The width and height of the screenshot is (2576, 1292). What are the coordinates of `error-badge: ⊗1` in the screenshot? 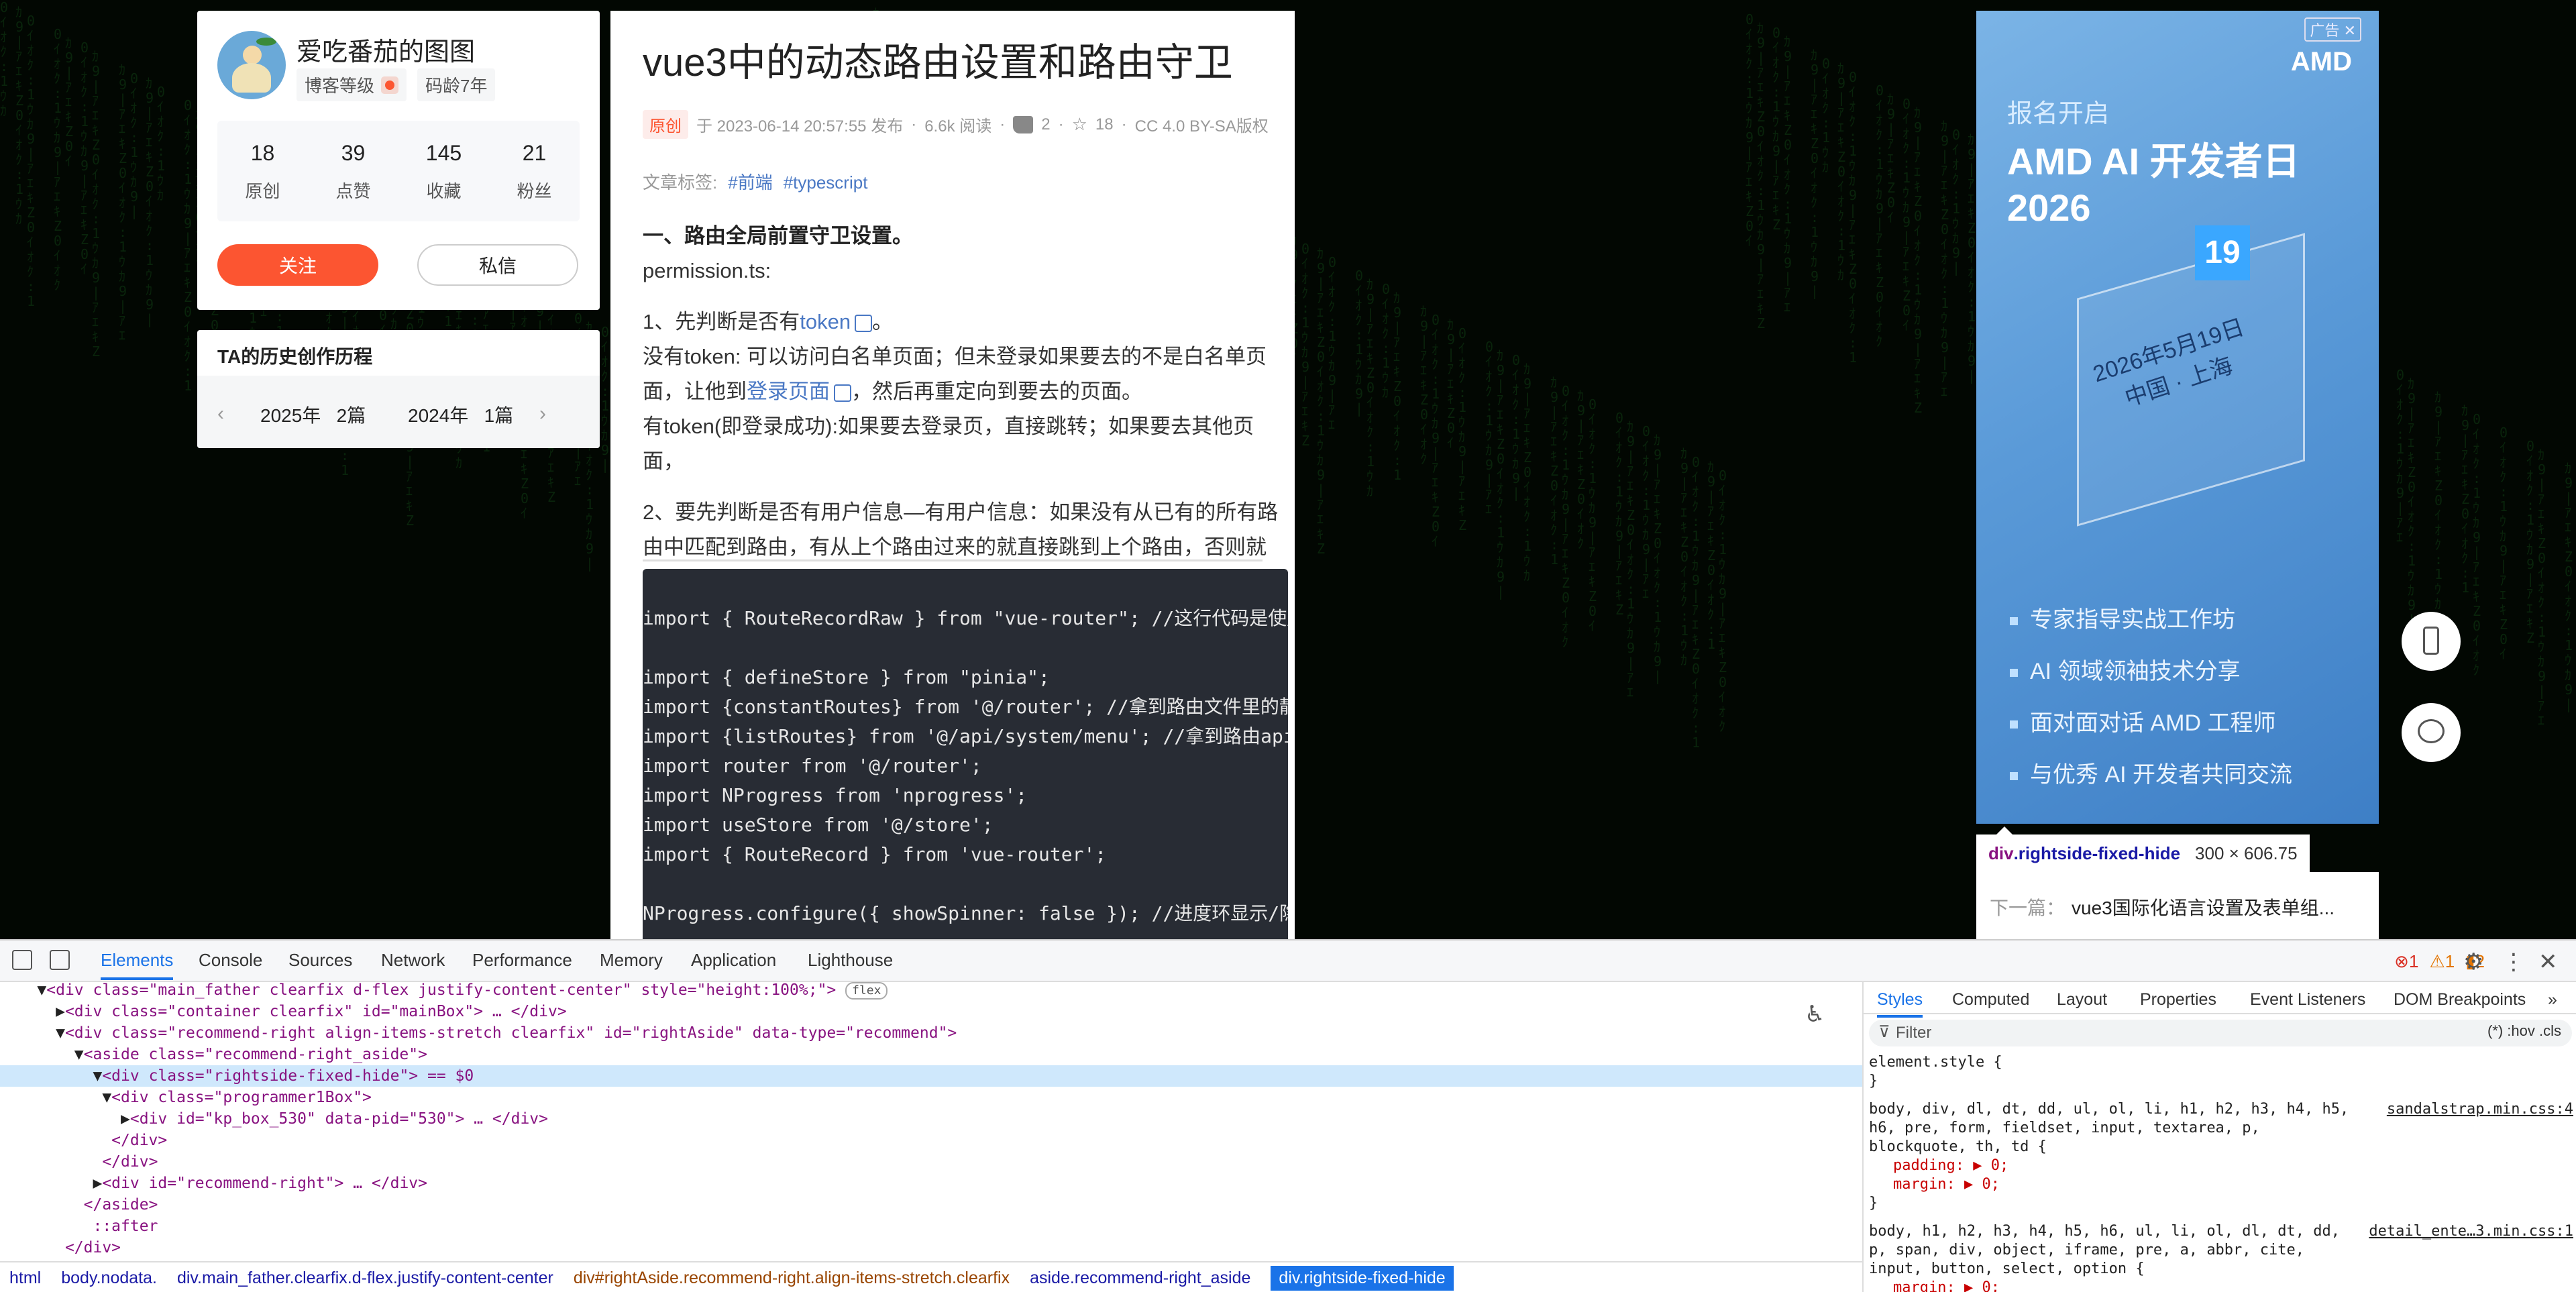 It's located at (2406, 961).